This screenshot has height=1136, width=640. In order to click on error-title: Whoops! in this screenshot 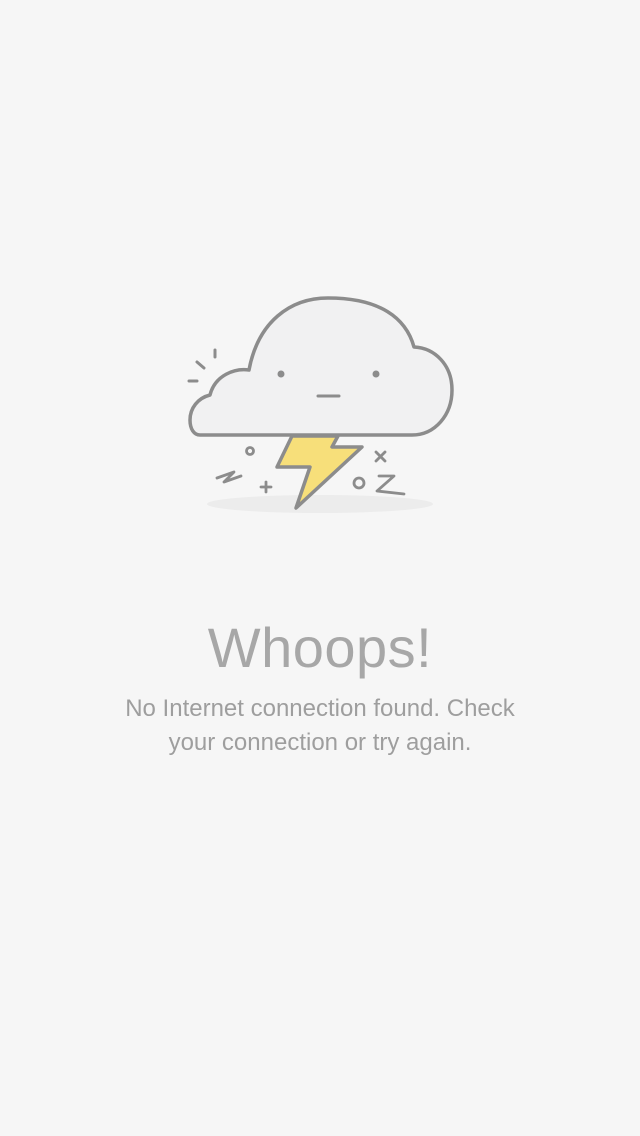, I will do `click(320, 647)`.